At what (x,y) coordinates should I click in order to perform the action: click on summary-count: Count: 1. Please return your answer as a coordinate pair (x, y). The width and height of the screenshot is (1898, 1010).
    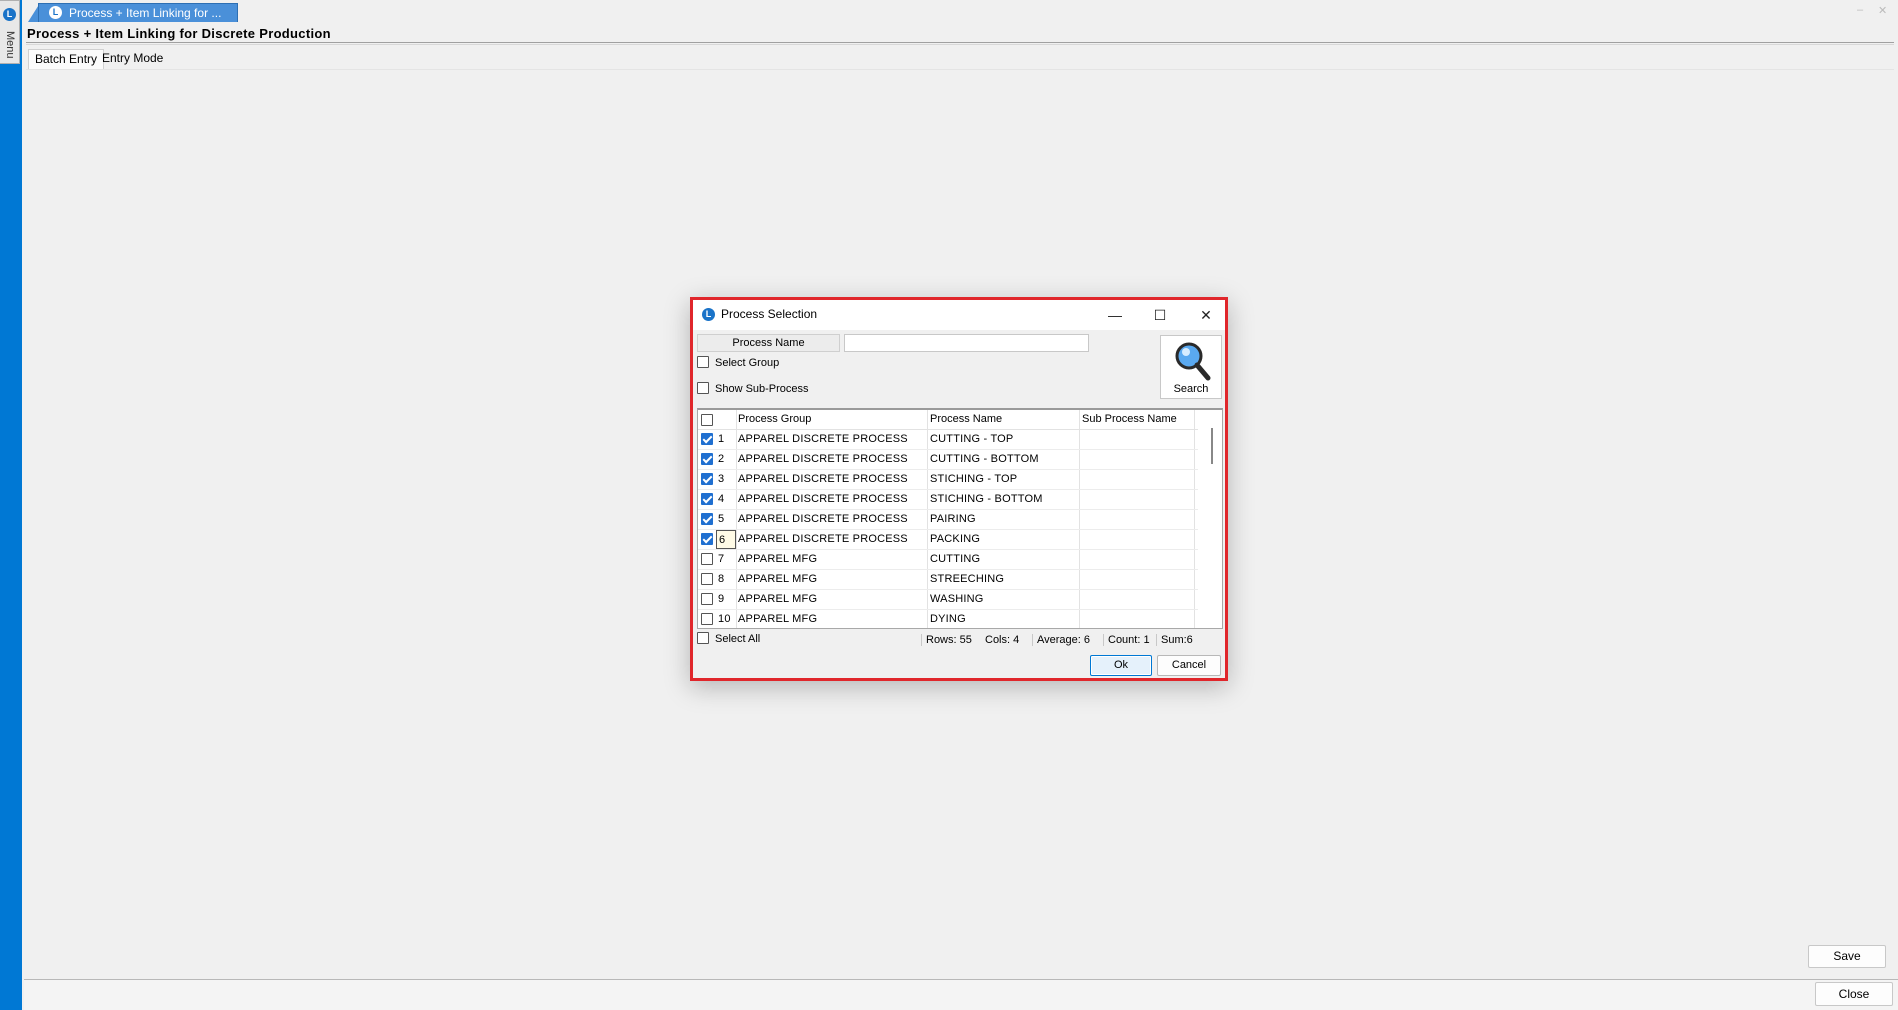
    Looking at the image, I should click on (1126, 640).